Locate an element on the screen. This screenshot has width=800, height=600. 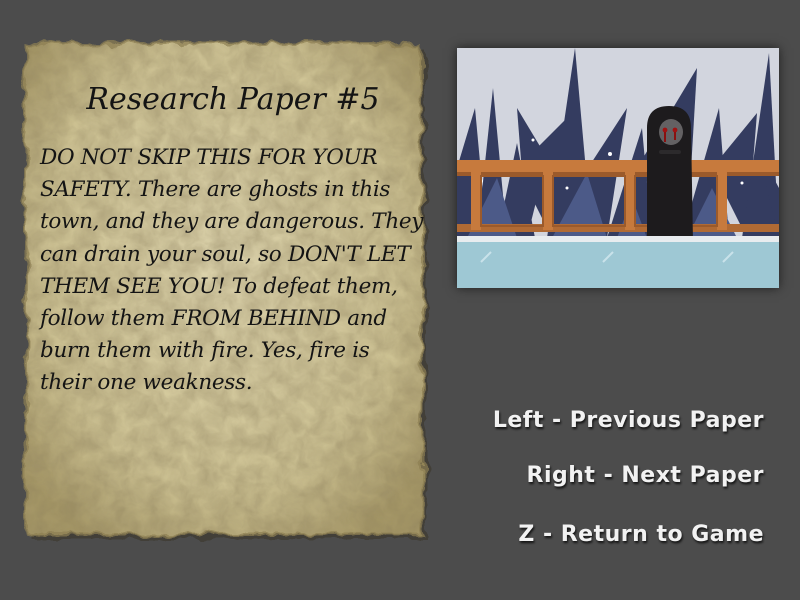
previous-paper-hint: Left - Previous Paper is located at coordinates (628, 420).